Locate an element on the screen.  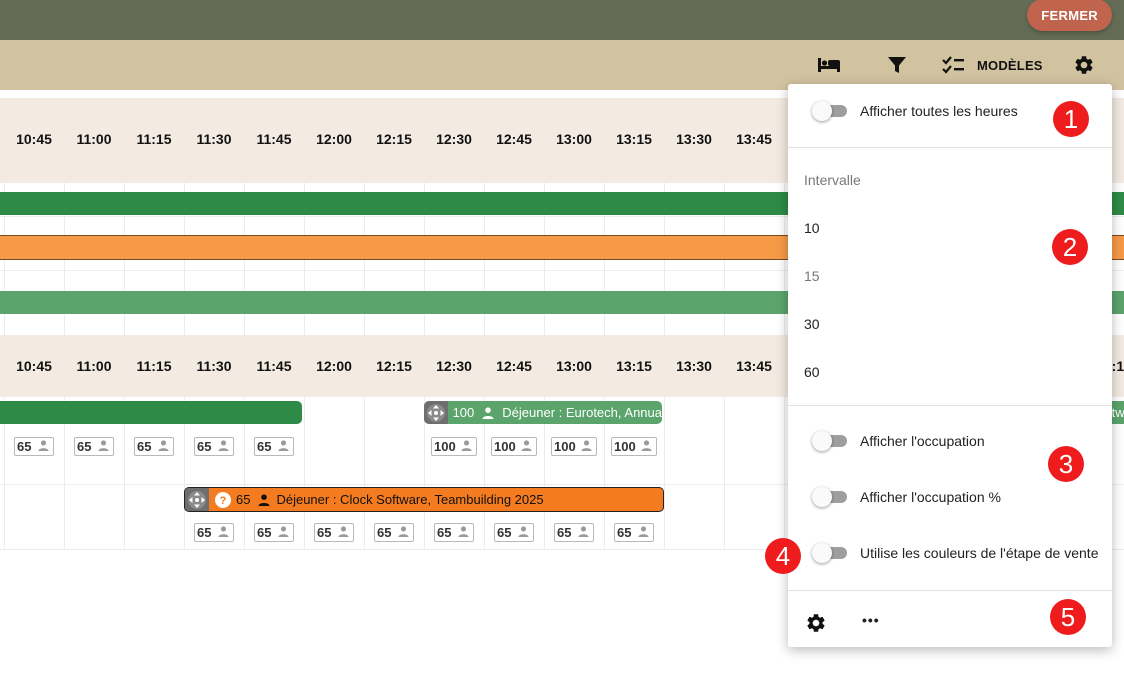
show-occupancy-pct-label: Afficher l'occupation % is located at coordinates (930, 497).